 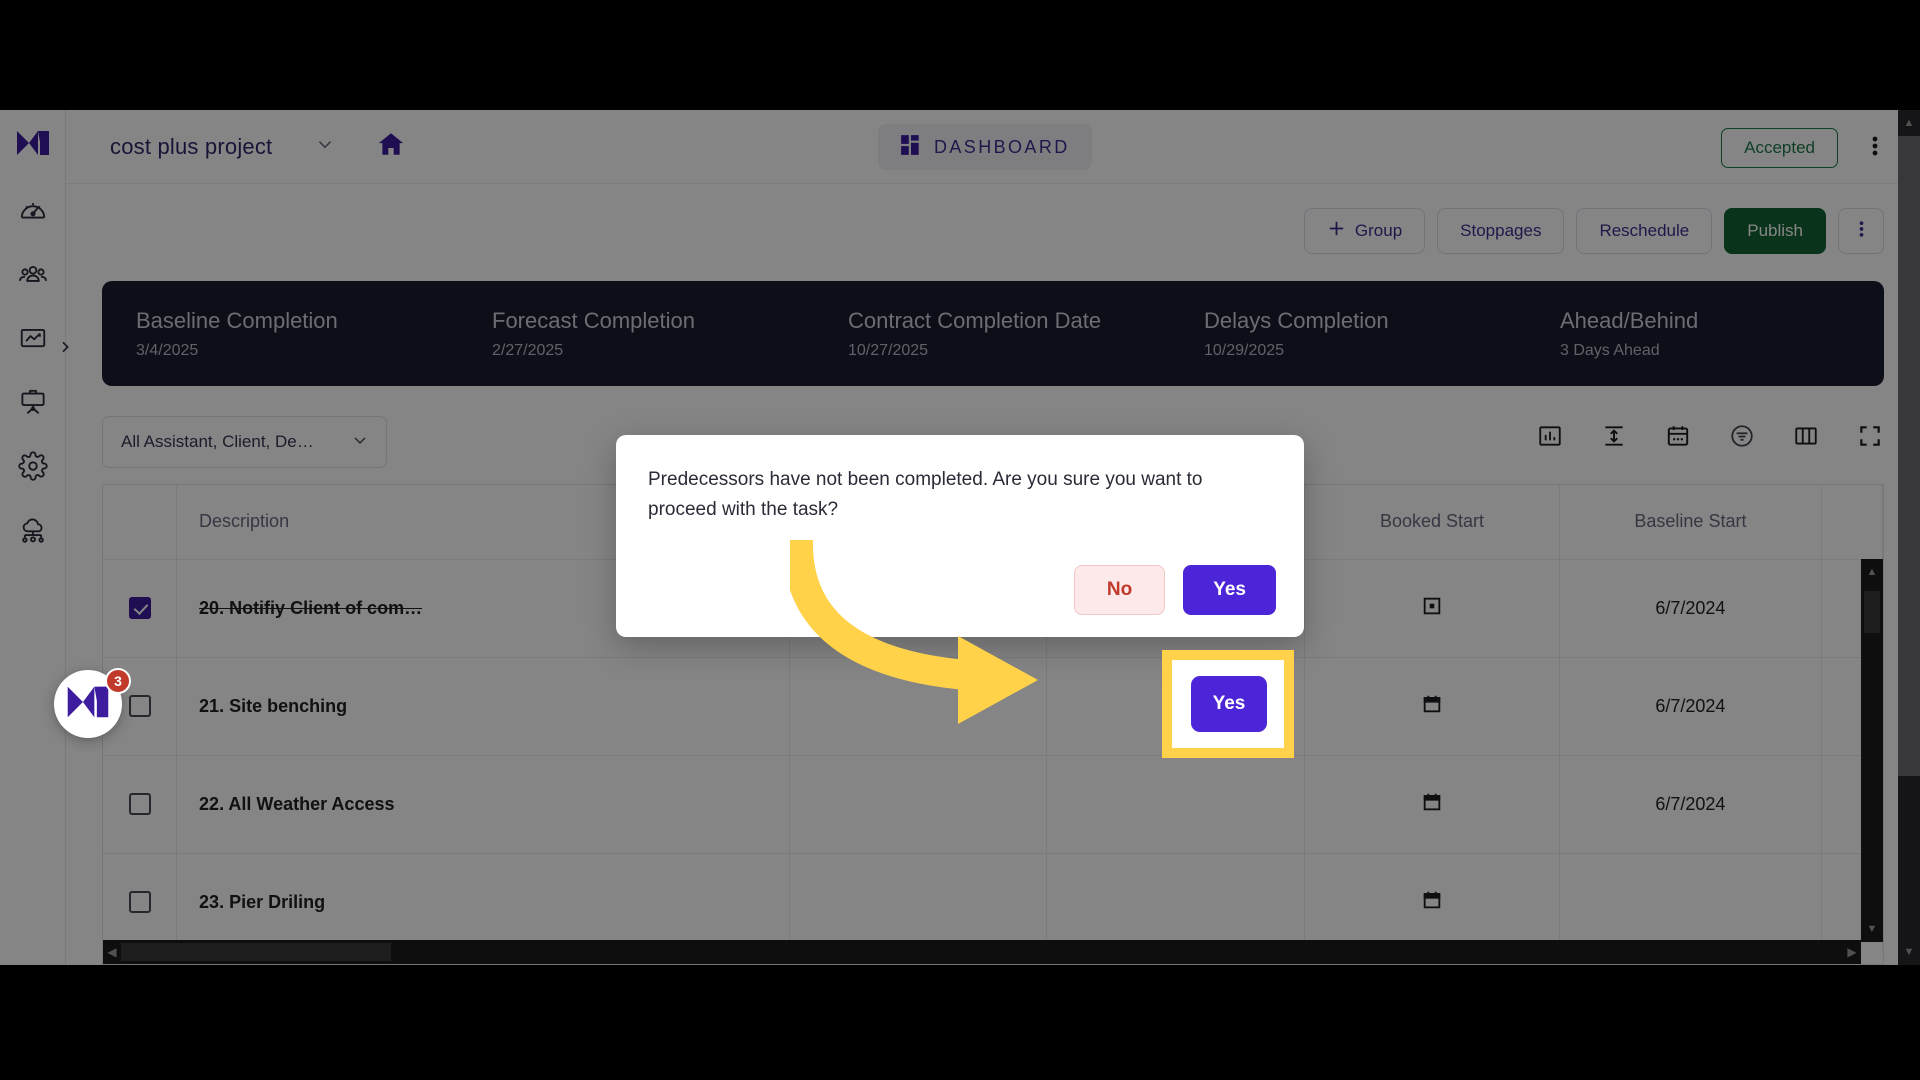 I want to click on kpi-label: Forecast Completion, so click(x=593, y=320).